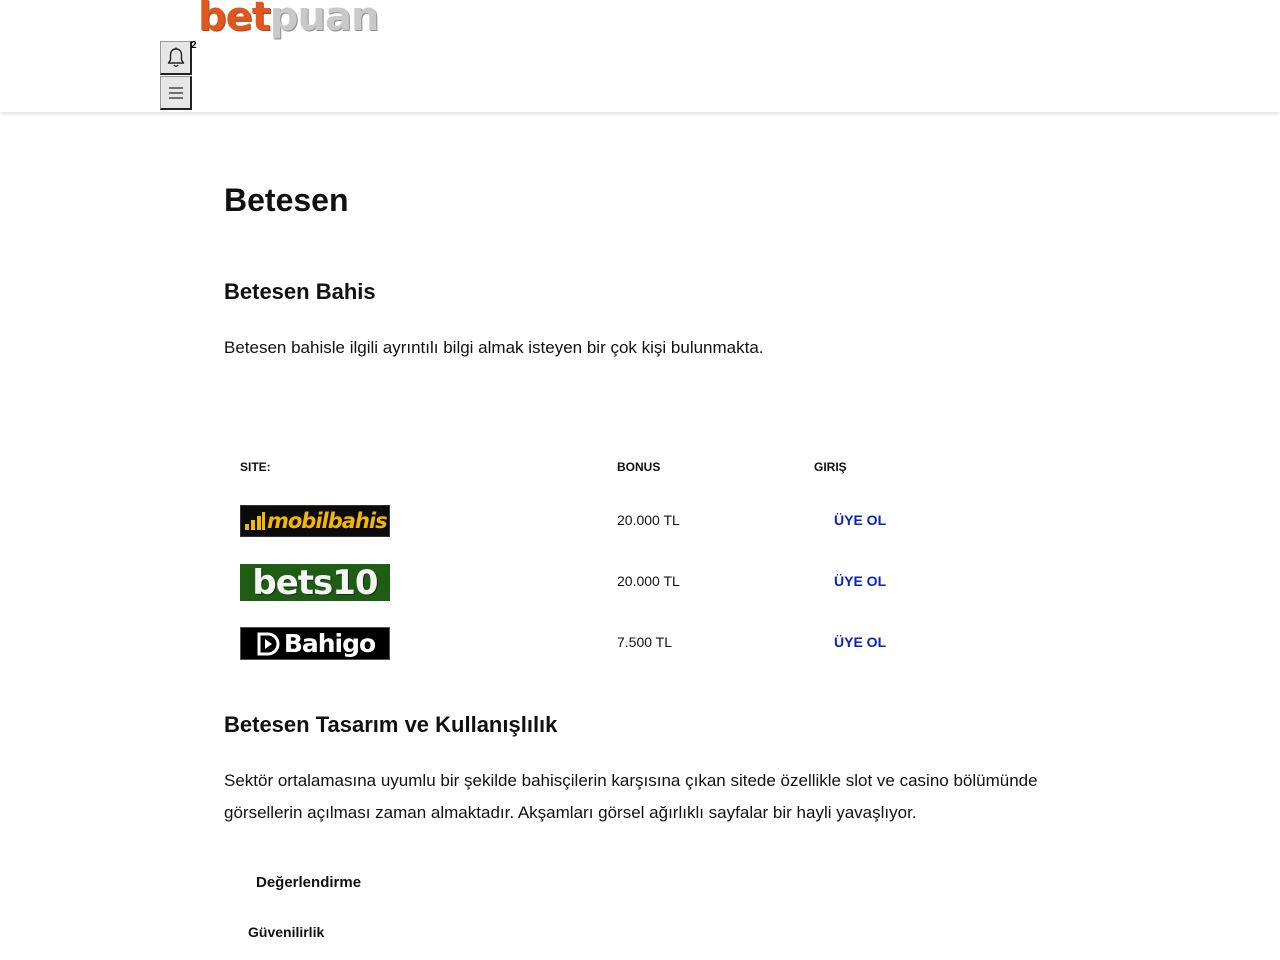 The image size is (1280, 960). Describe the element at coordinates (300, 291) in the screenshot. I see `section-heading-bahis: Betesen Bahis` at that location.